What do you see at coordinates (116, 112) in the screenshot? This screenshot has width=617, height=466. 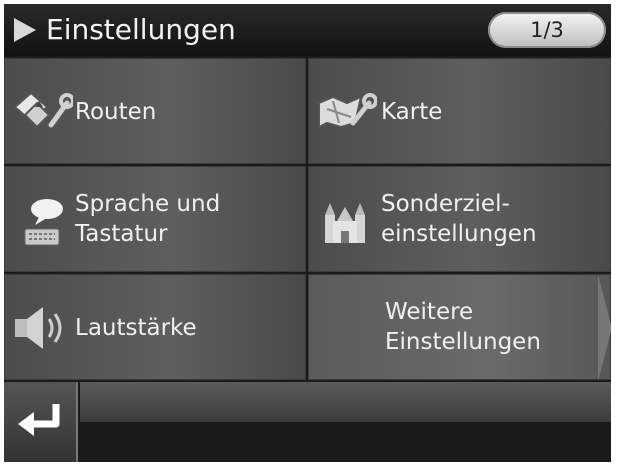 I see `routes-label: Routen` at bounding box center [116, 112].